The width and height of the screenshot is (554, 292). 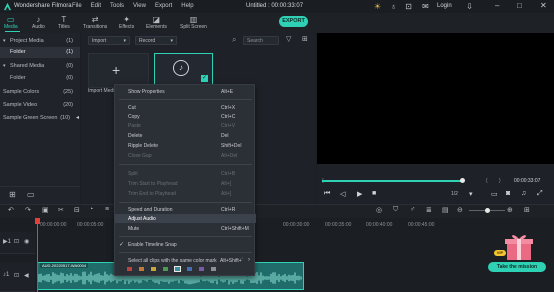 What do you see at coordinates (156, 40) in the screenshot?
I see `record-dropdown: Record ▾` at bounding box center [156, 40].